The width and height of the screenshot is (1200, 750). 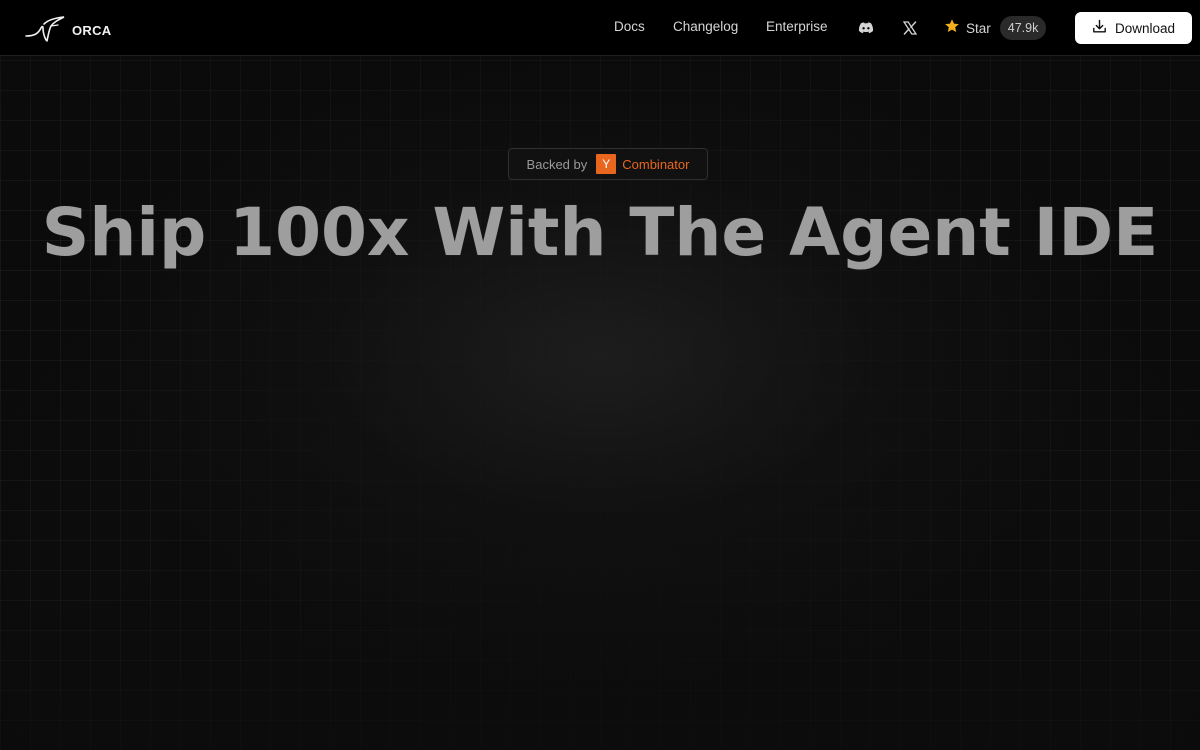 I want to click on star-count-badge: 47.9k, so click(x=1023, y=28).